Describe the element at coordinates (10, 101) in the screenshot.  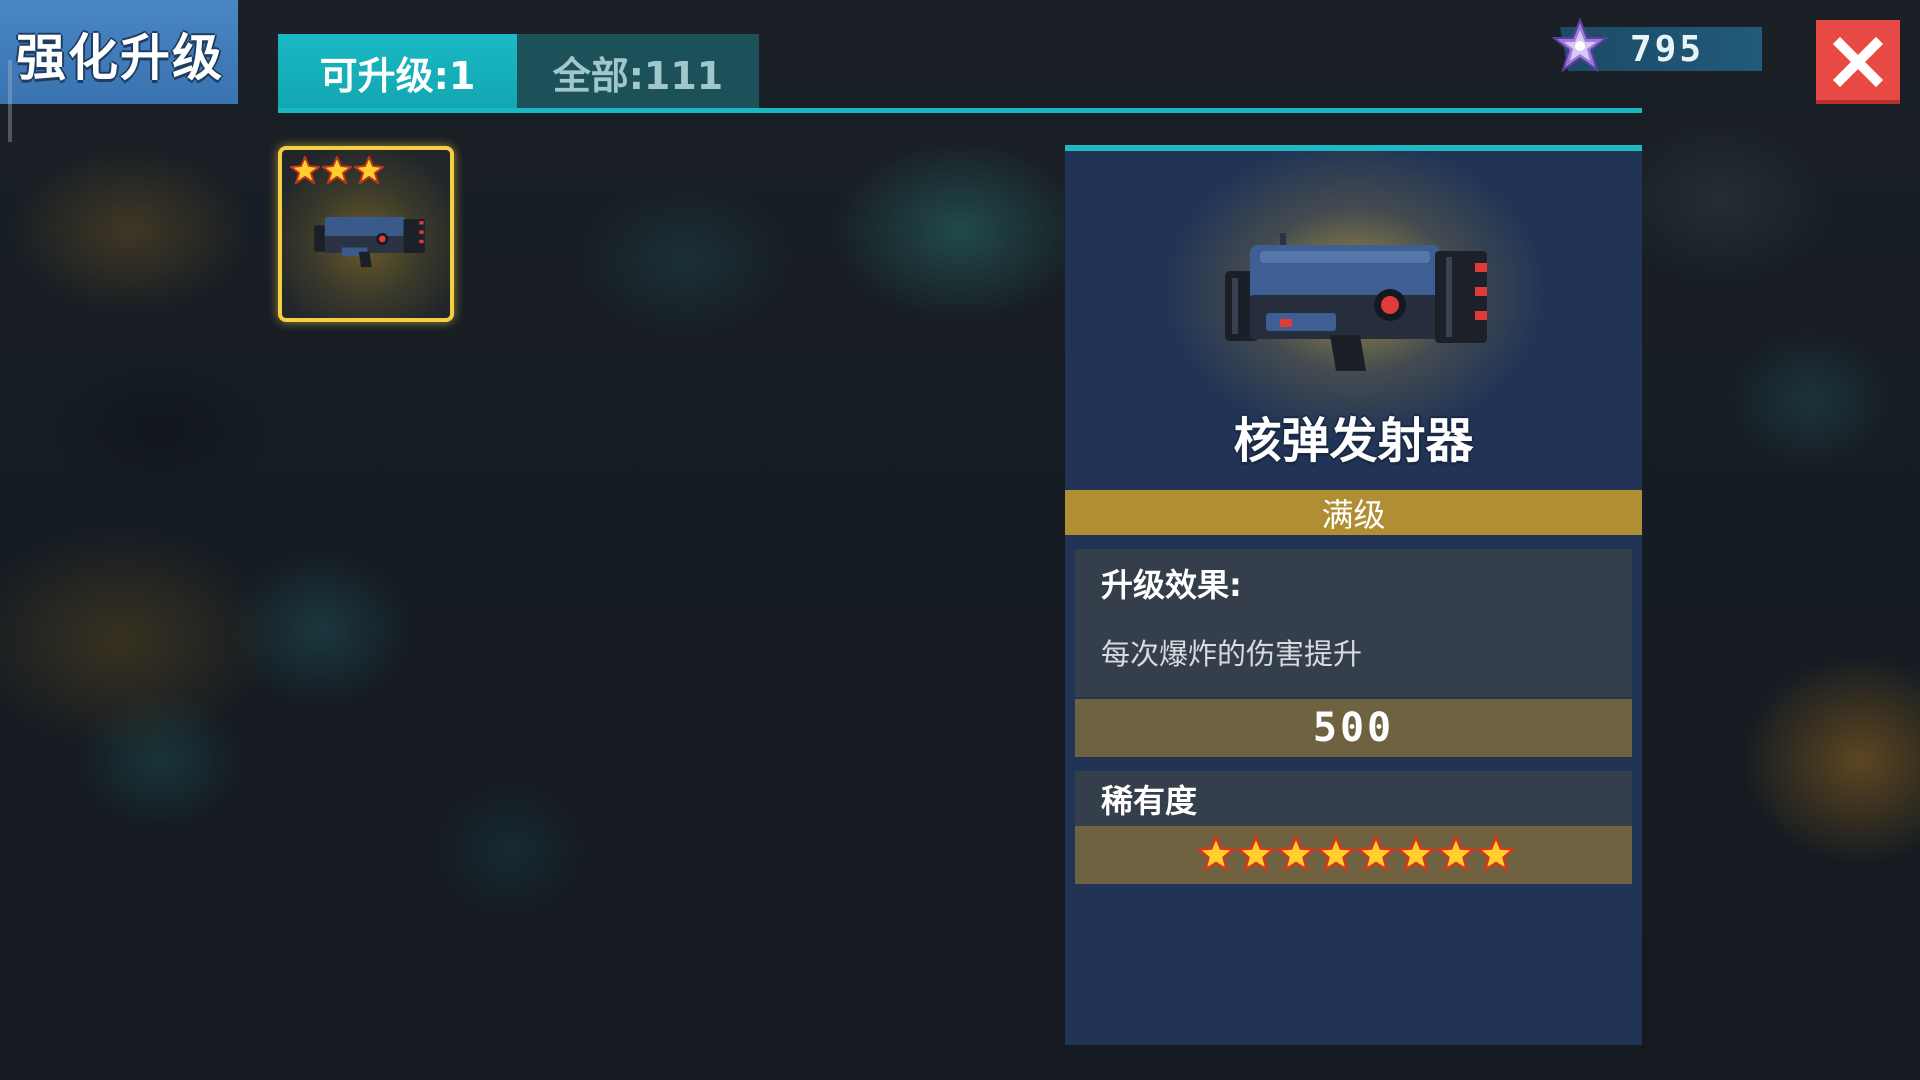
I see `edge-handle` at that location.